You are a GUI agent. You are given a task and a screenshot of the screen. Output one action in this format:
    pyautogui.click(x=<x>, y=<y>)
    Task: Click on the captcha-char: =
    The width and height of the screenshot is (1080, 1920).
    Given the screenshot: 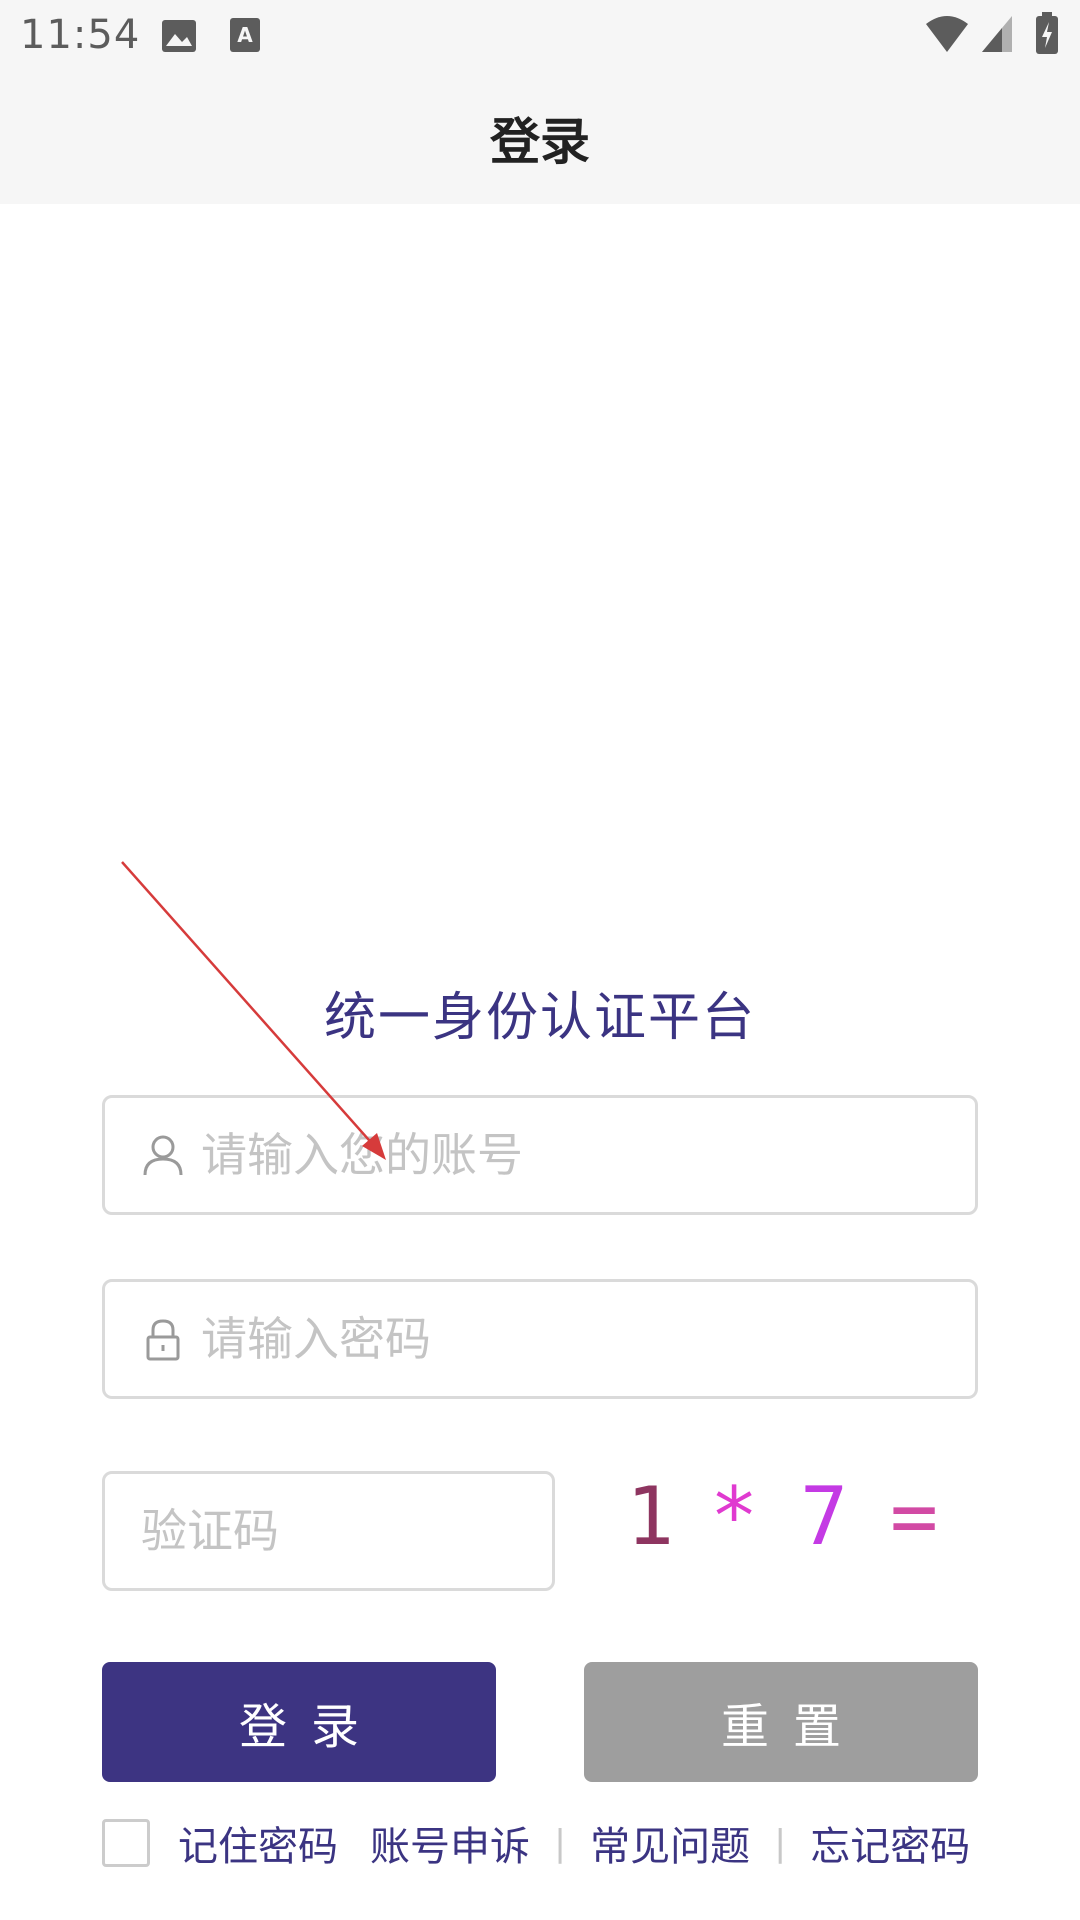 What is the action you would take?
    pyautogui.click(x=914, y=1516)
    